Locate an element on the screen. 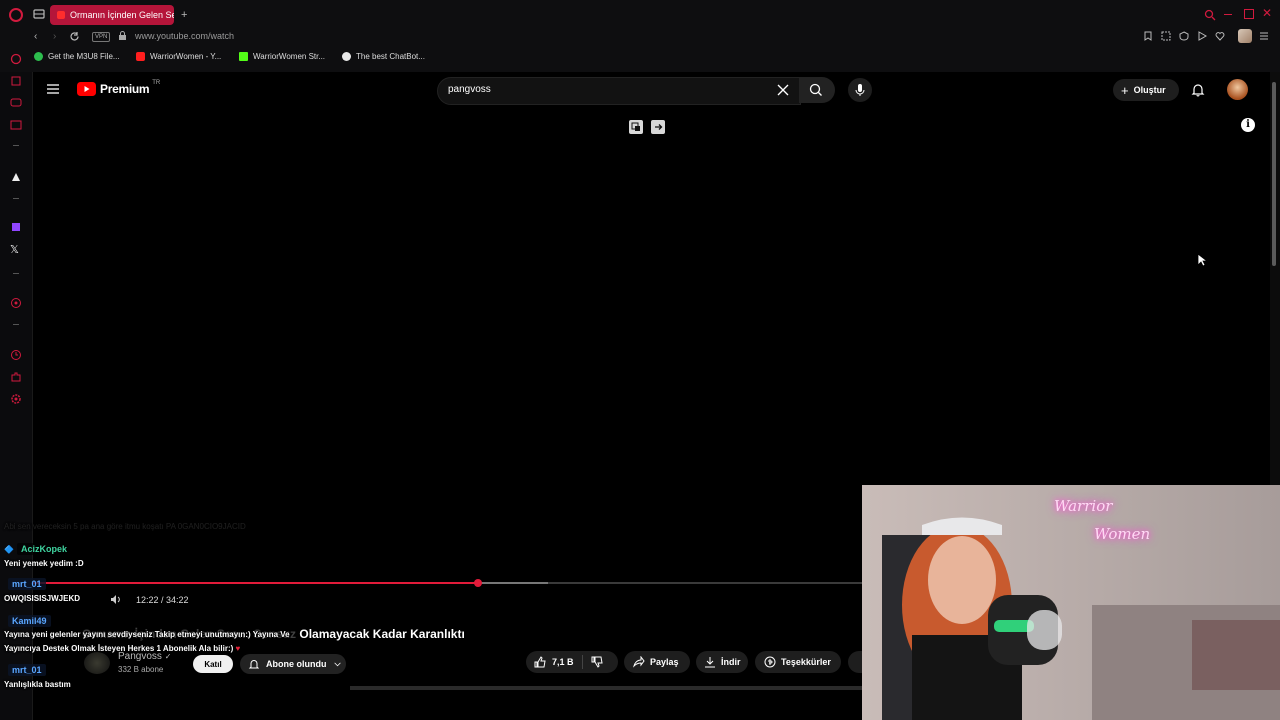 The height and width of the screenshot is (720, 1280). mouse-cursor-icon is located at coordinates (1202, 260).